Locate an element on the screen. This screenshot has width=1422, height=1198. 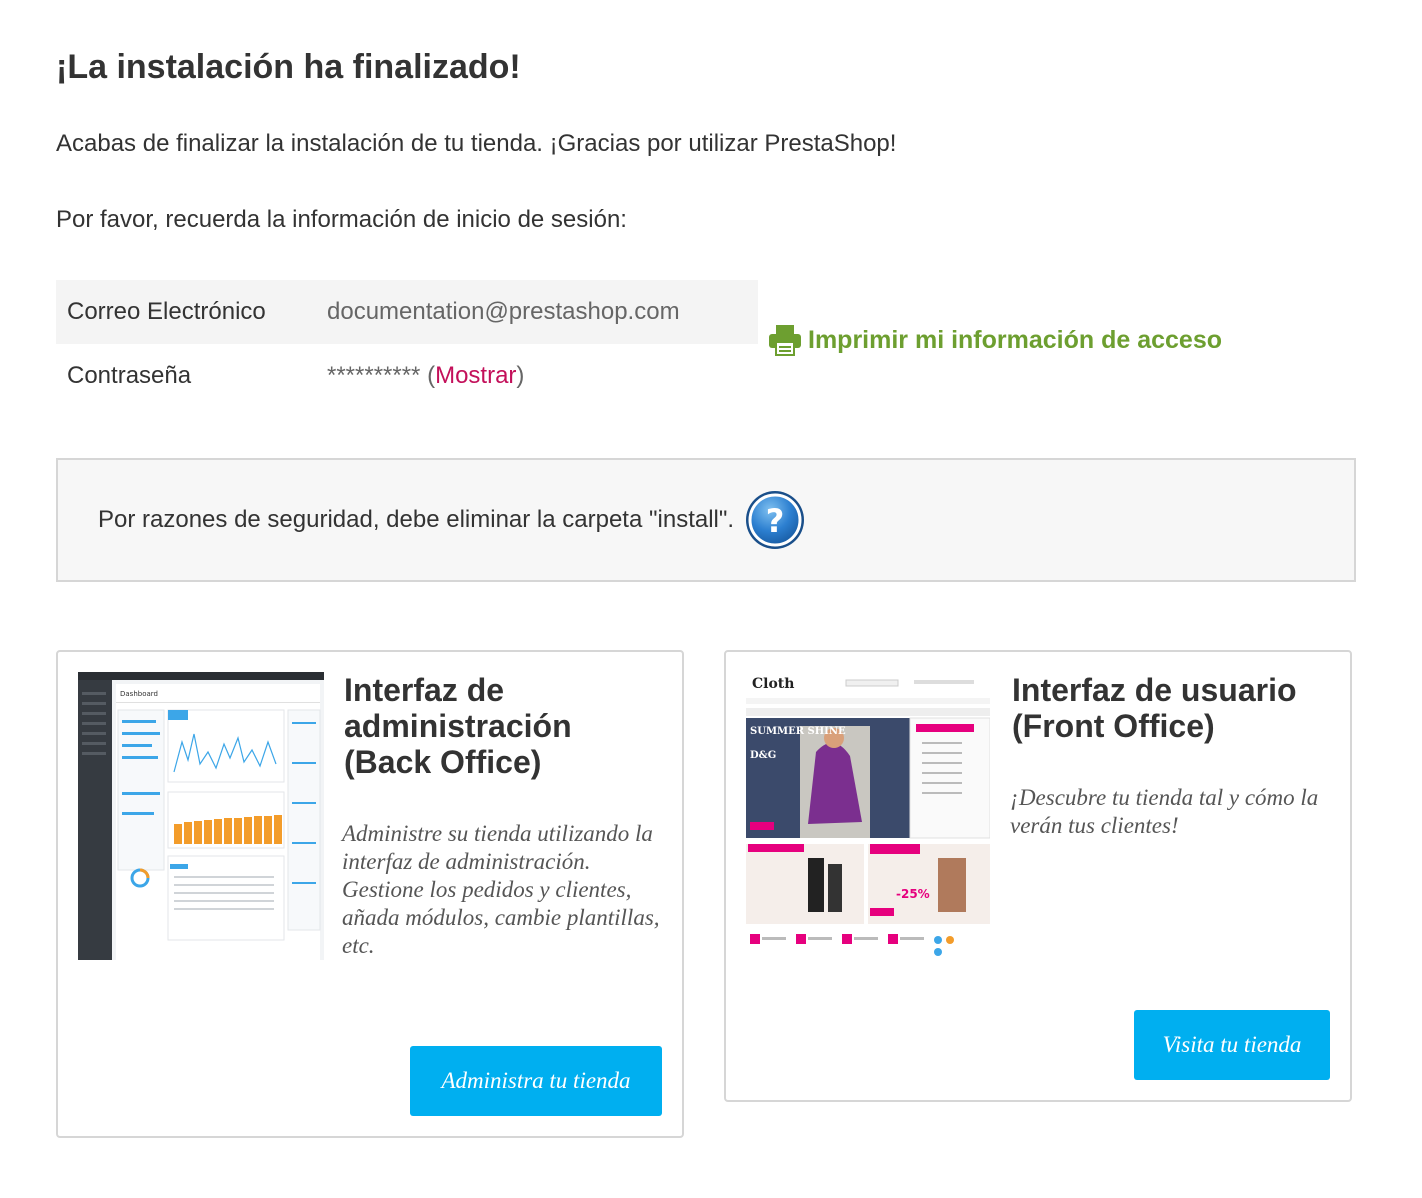
password-value: ********** (Mostrar) is located at coordinates (426, 375).